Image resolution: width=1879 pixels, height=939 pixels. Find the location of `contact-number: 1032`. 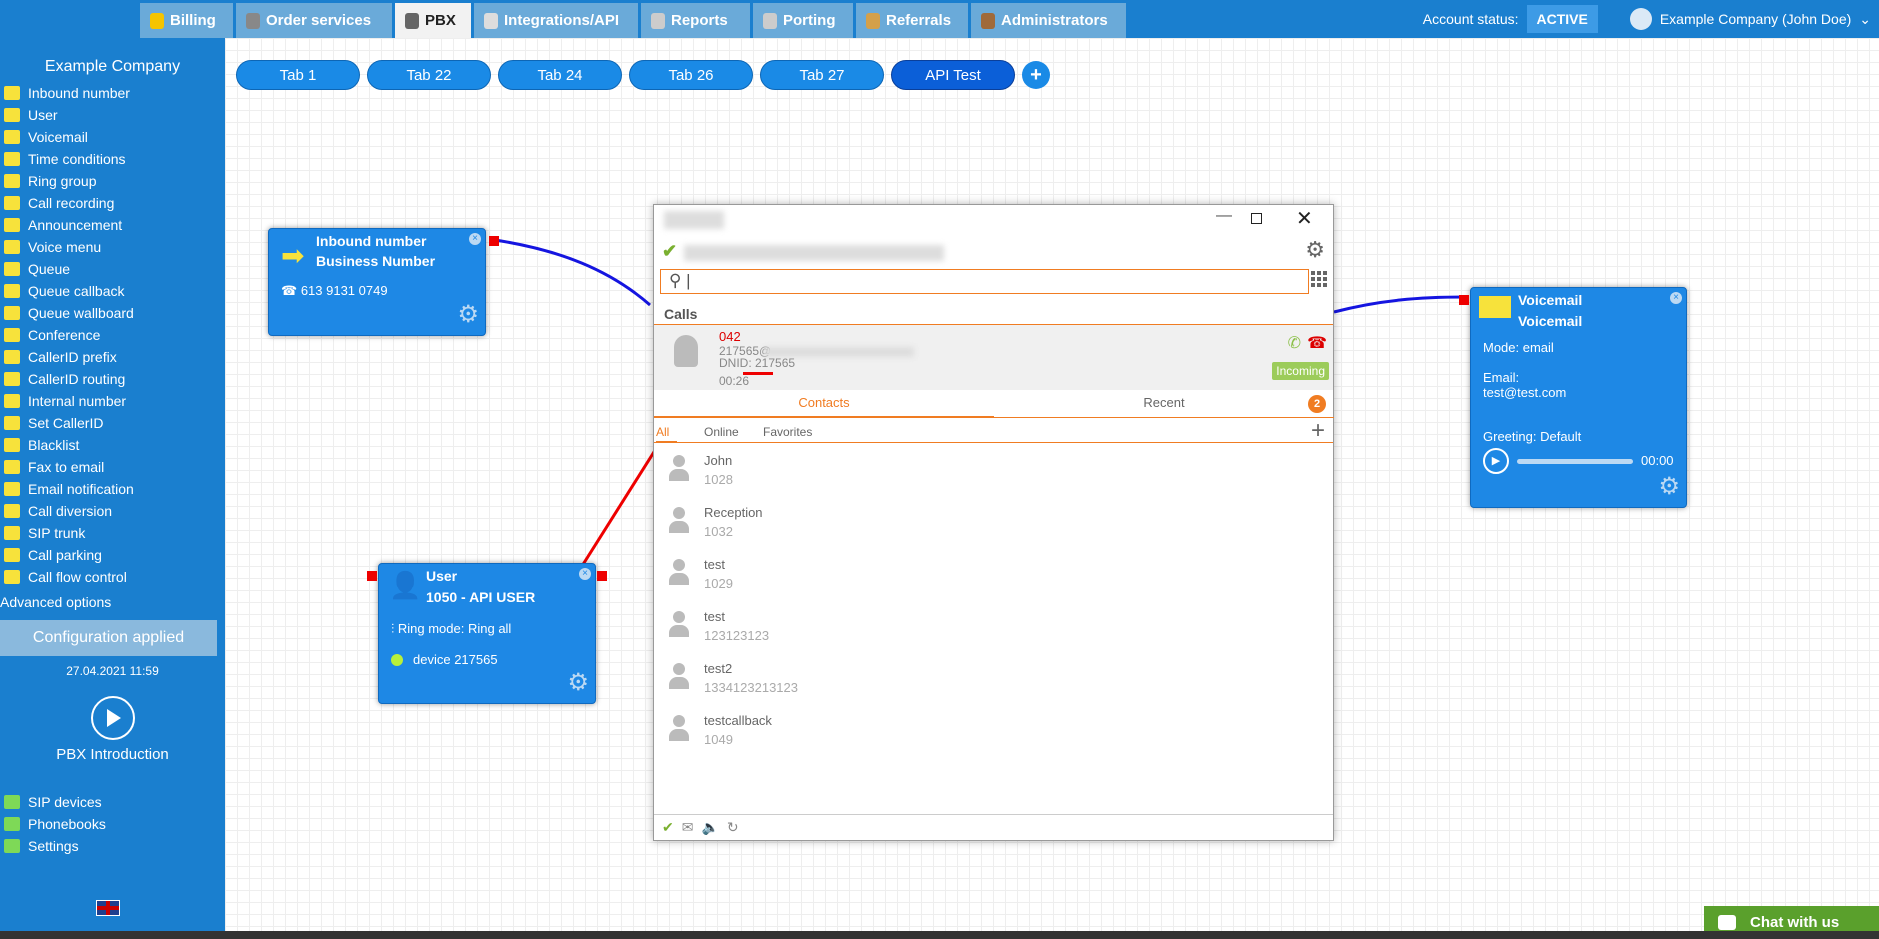

contact-number: 1032 is located at coordinates (718, 531).